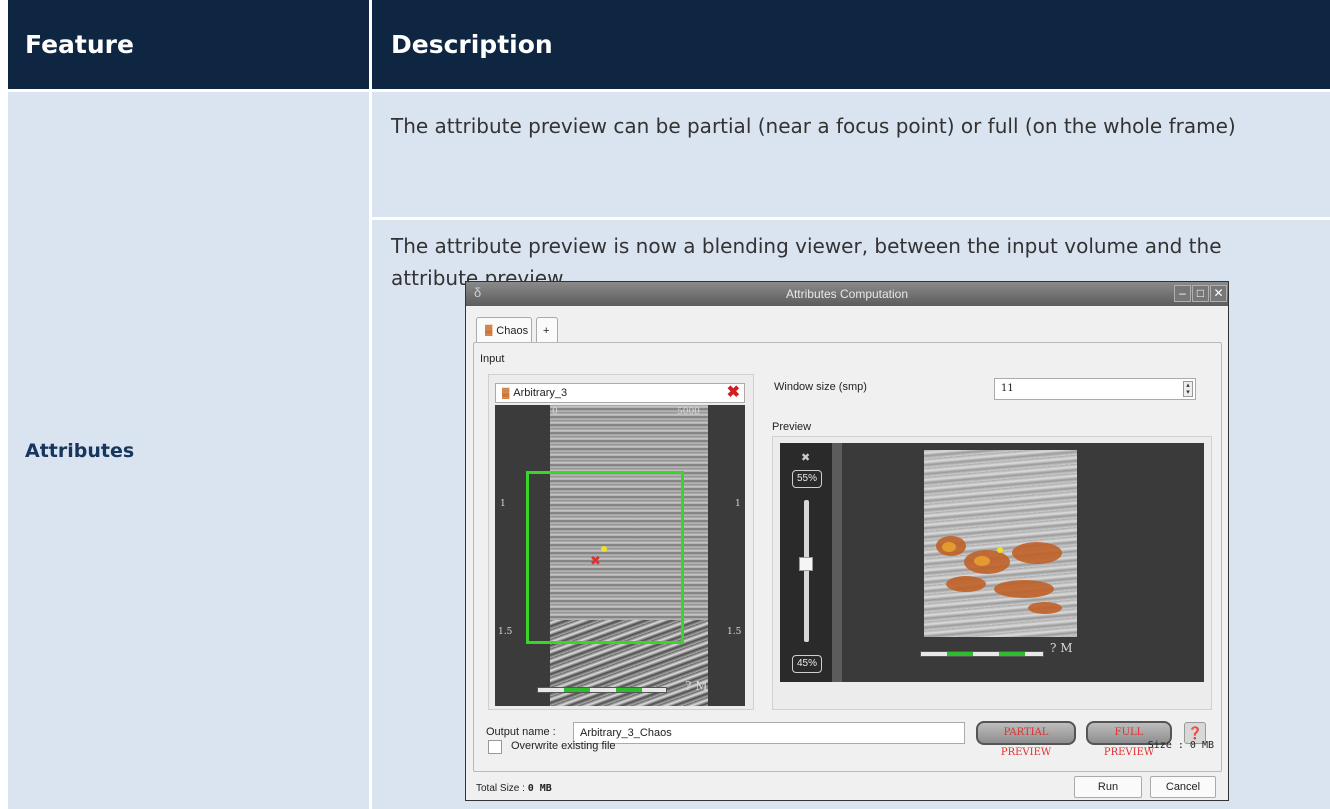 This screenshot has width=1330, height=809. Describe the element at coordinates (595, 560) in the screenshot. I see `cursor-crosshair: ✖` at that location.